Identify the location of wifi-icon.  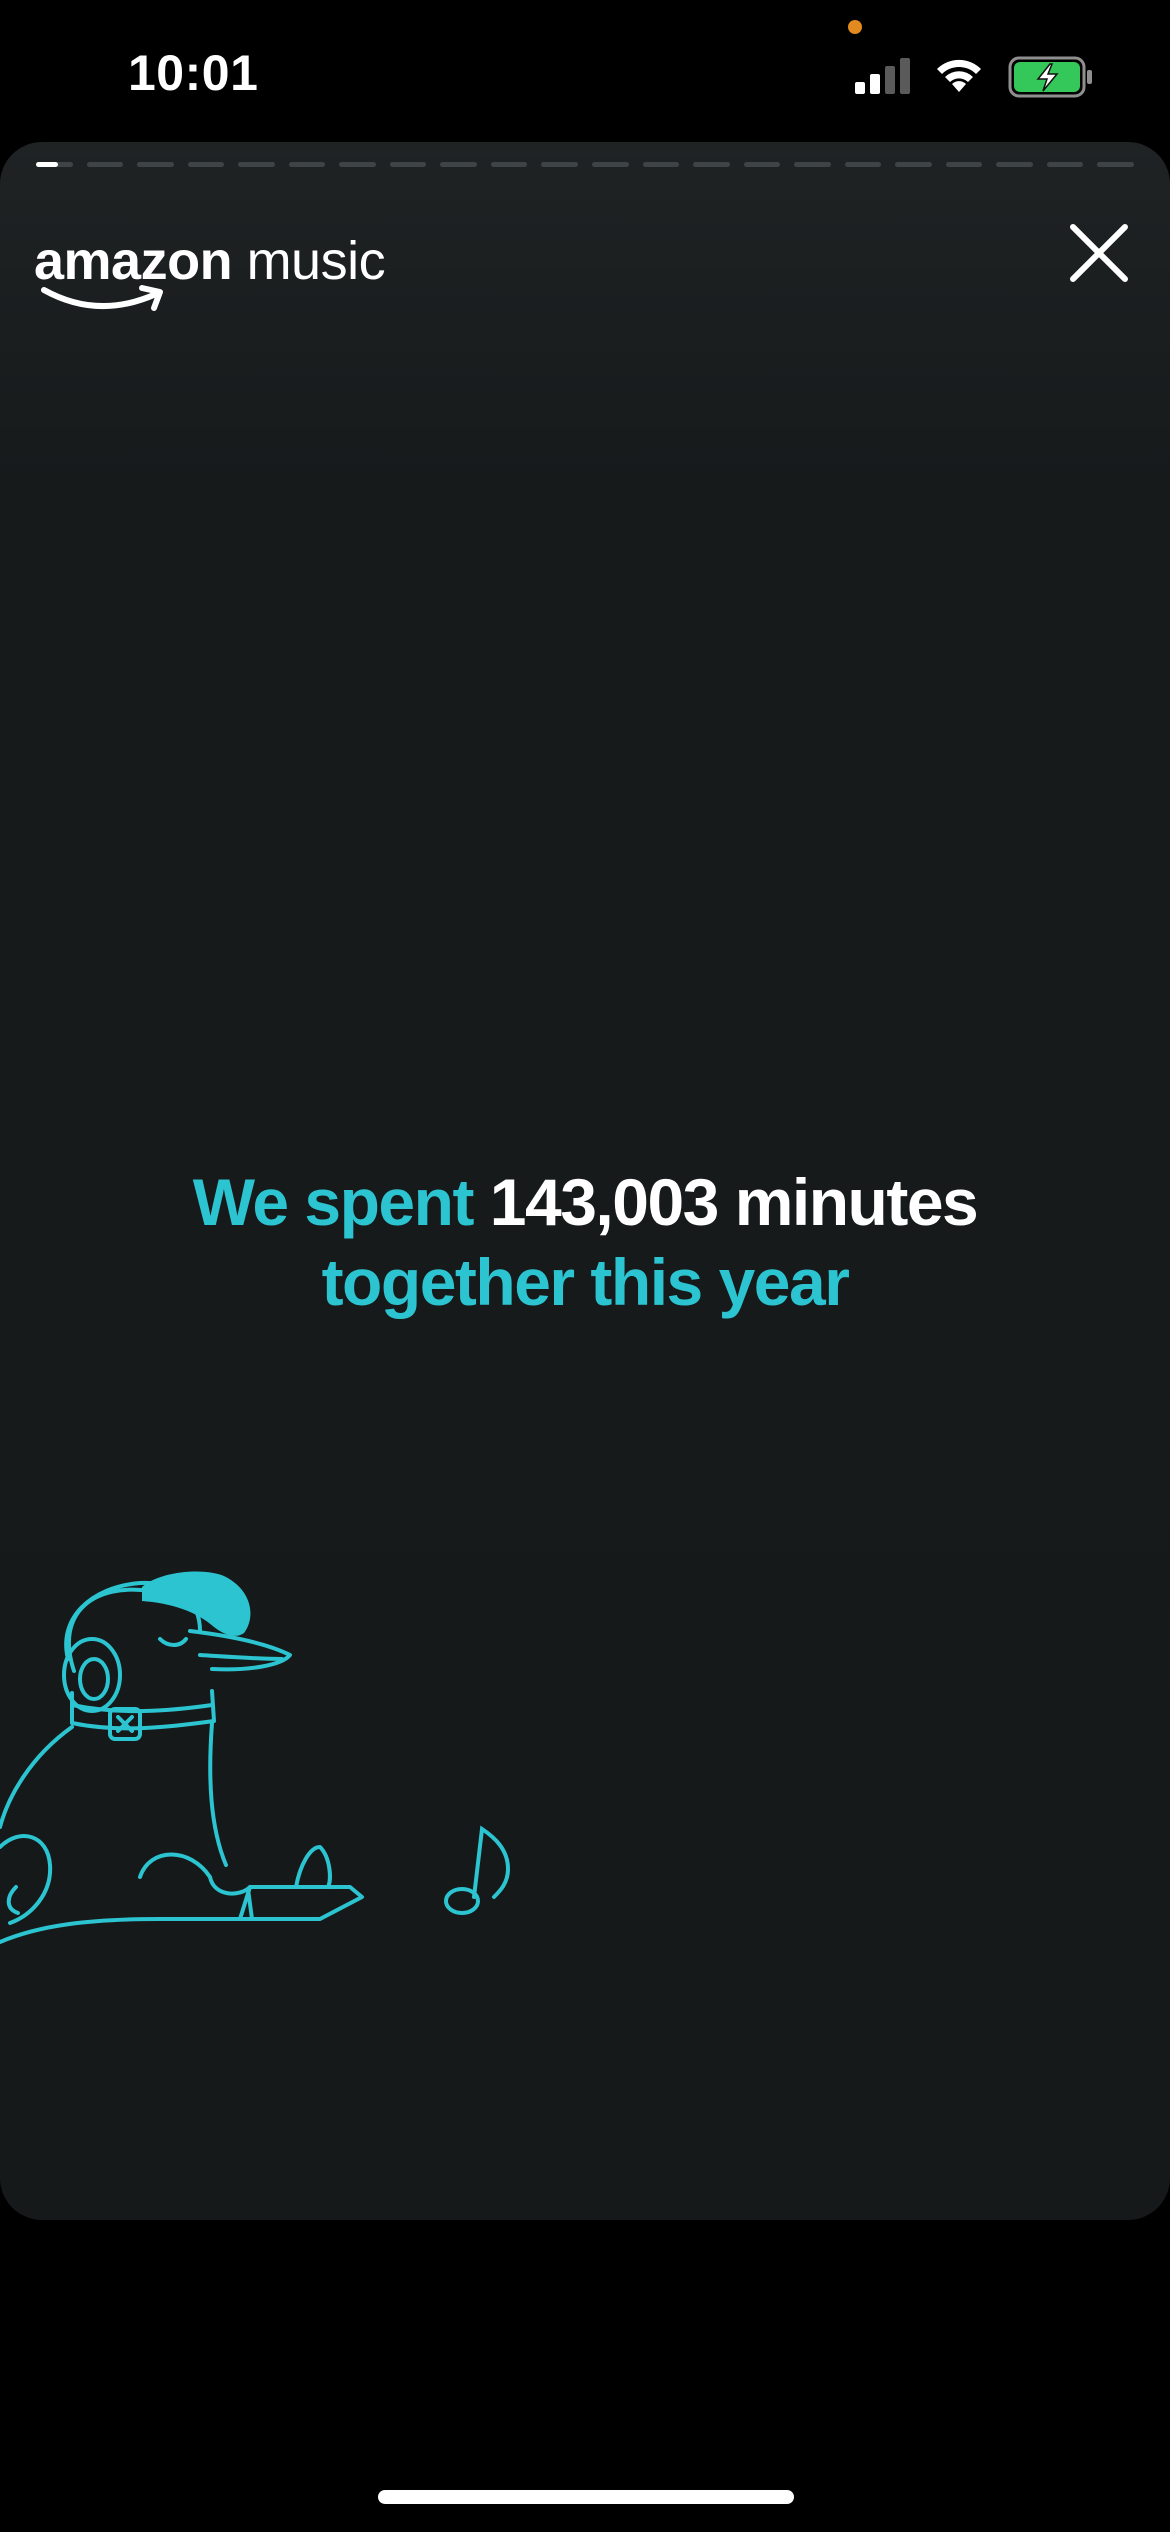
(959, 75).